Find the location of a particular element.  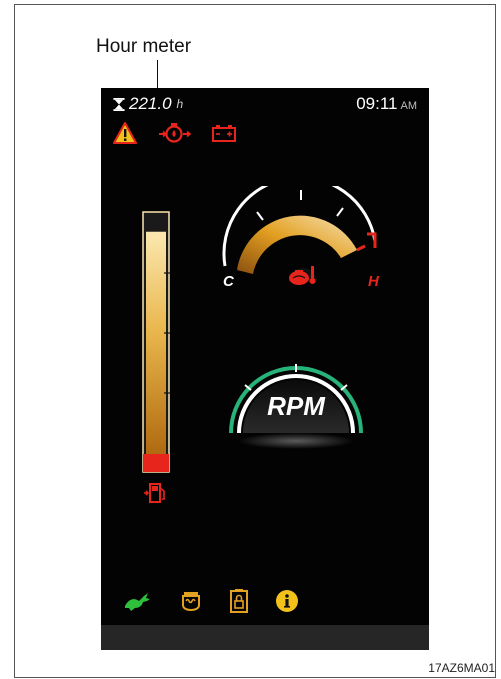

hour-meter-value: 221.0 is located at coordinates (150, 103).